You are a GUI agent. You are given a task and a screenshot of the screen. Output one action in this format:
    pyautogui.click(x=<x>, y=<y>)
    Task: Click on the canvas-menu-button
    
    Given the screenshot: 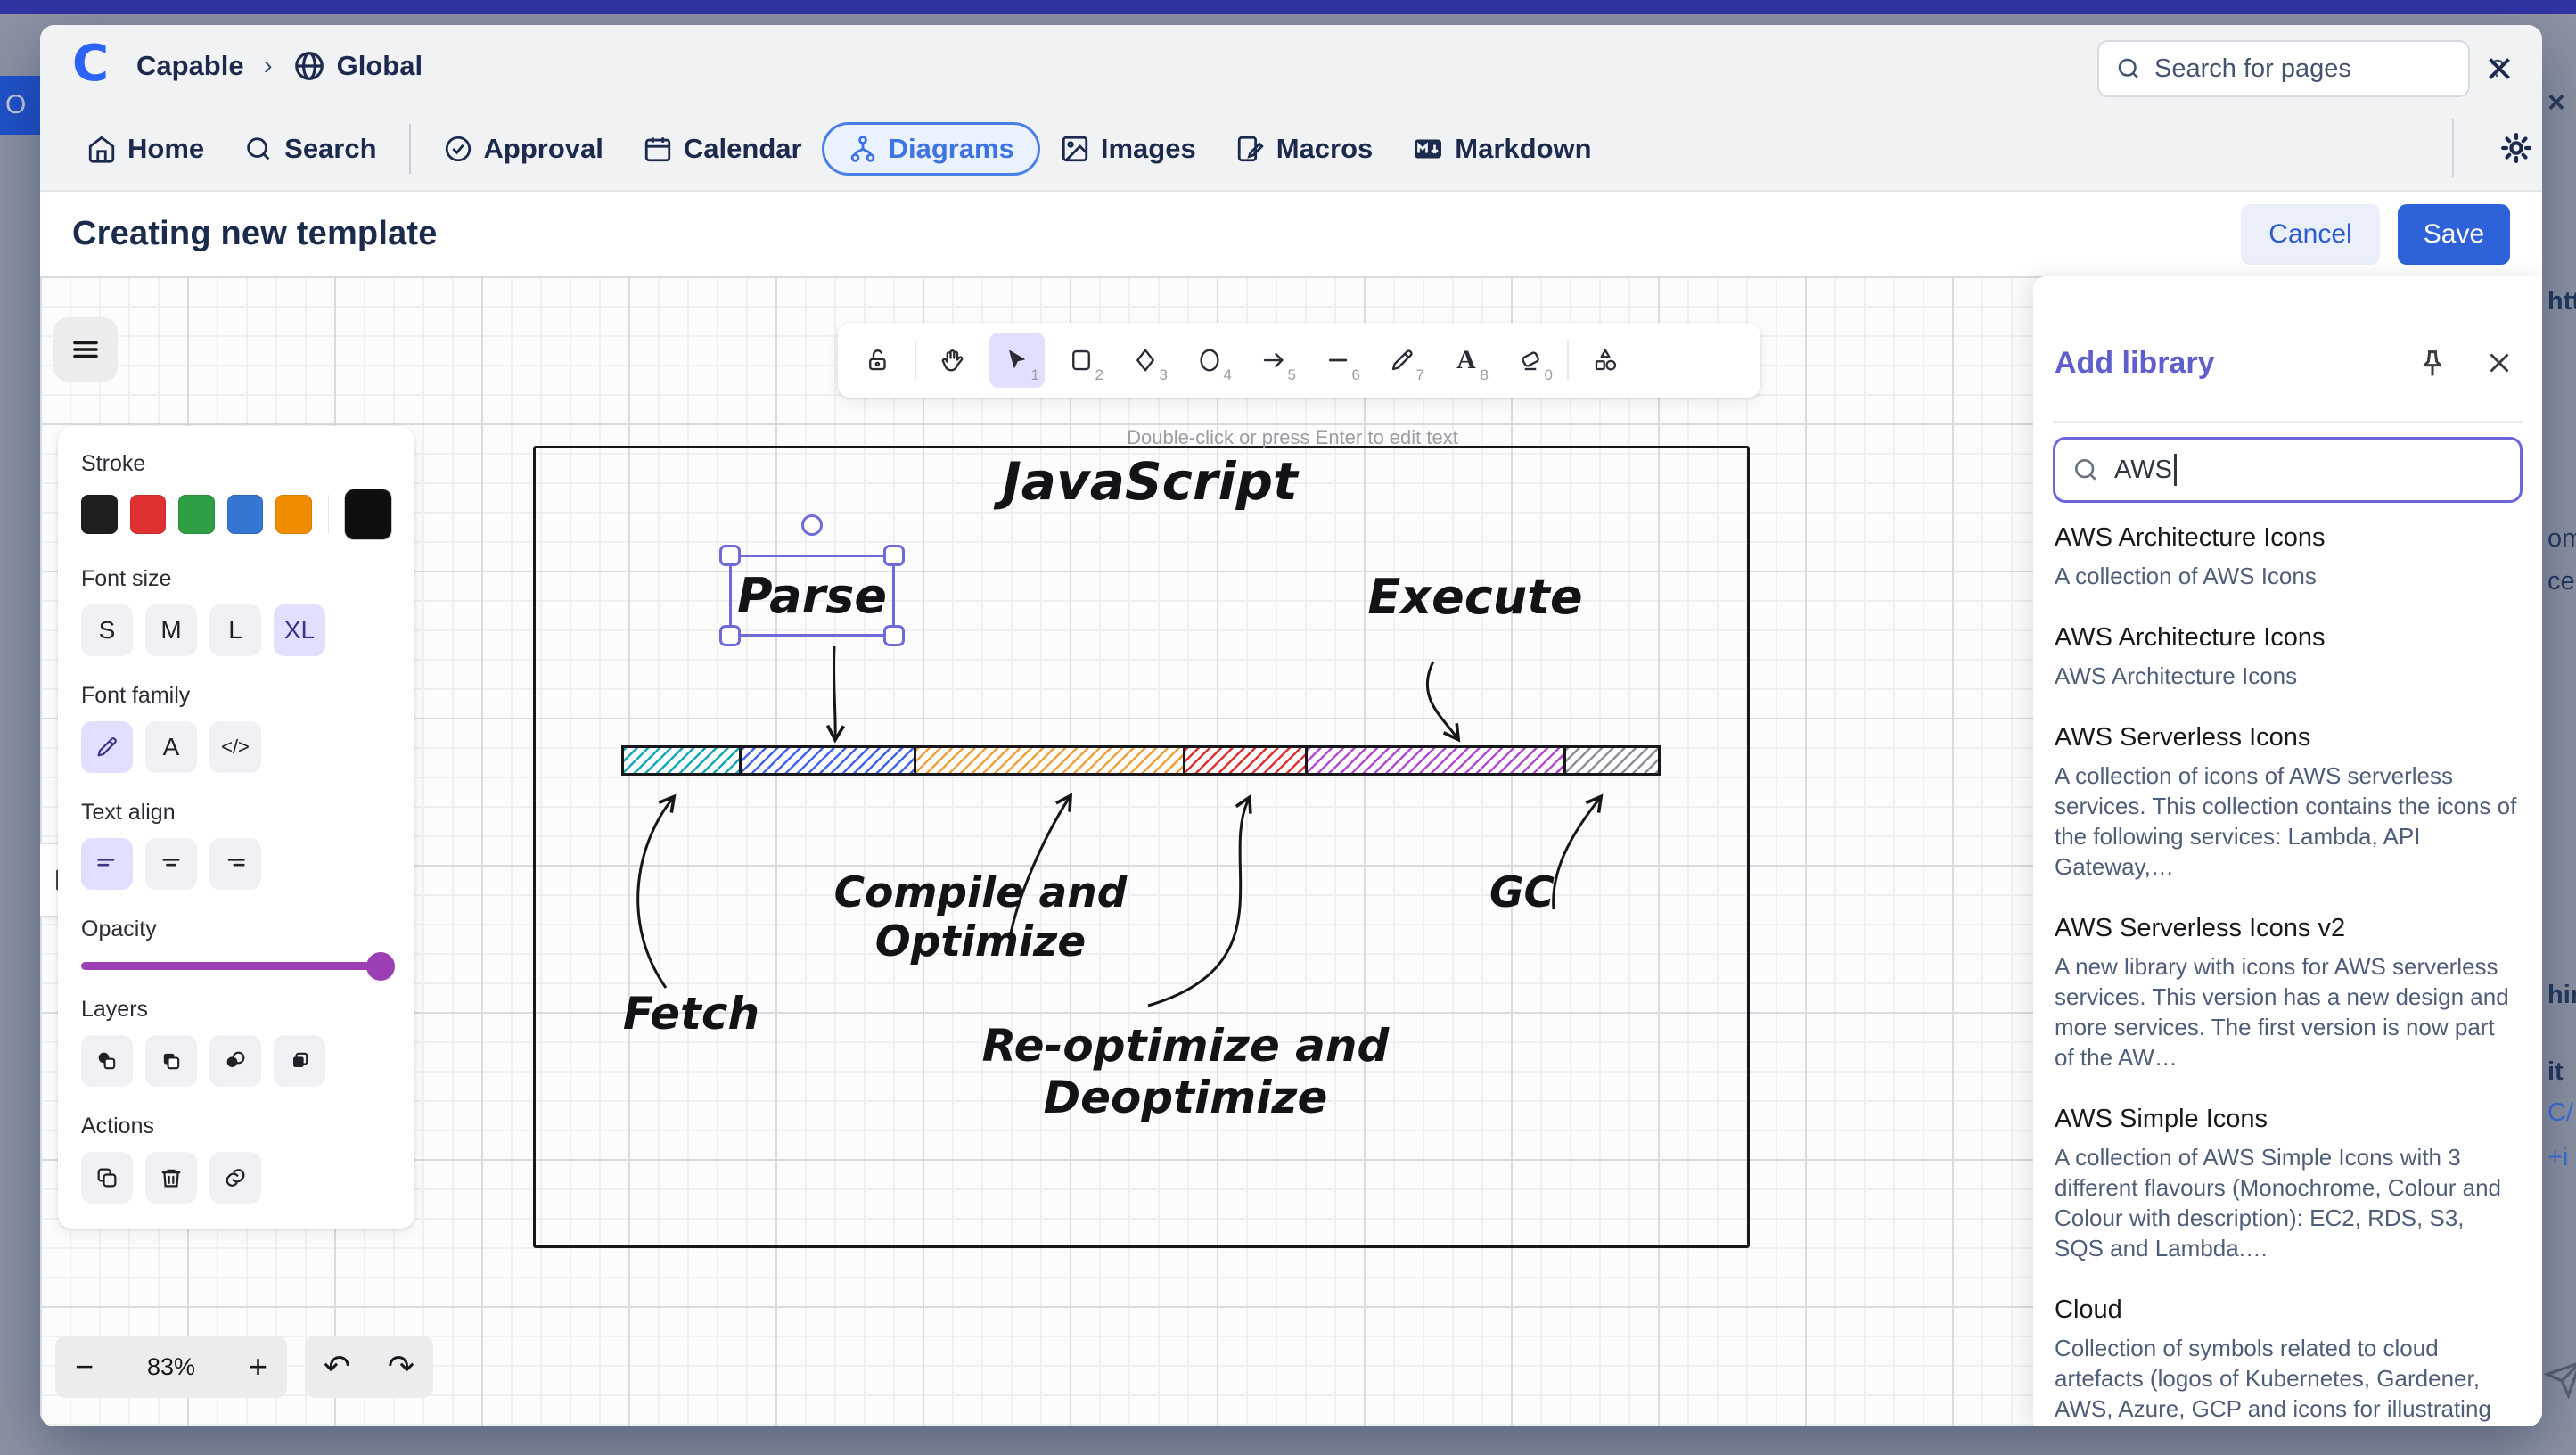 What is the action you would take?
    pyautogui.click(x=85, y=350)
    